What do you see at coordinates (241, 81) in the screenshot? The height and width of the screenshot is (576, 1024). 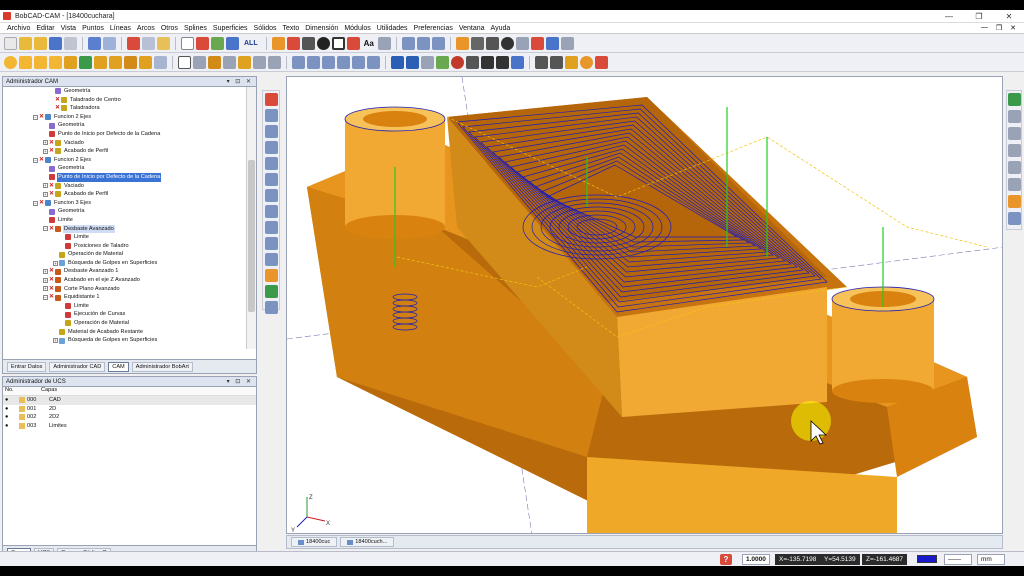 I see `panel-controls: ▾ ⊡ ✕` at bounding box center [241, 81].